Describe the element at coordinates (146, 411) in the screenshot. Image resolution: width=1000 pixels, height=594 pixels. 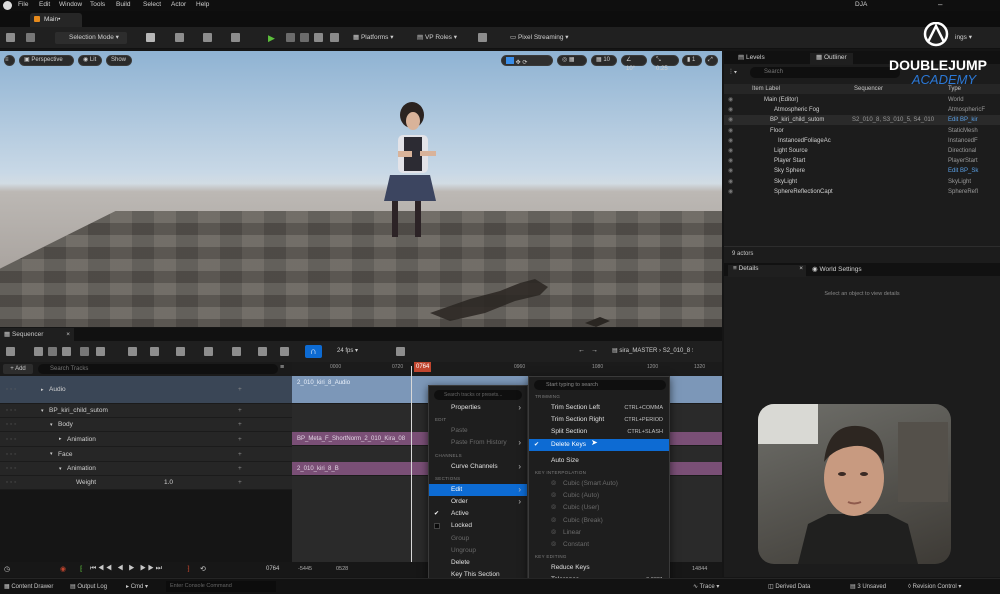
I see `track-row: ◦ ◦ ◦ BP_kiri_child_sutom ▾ +` at that location.